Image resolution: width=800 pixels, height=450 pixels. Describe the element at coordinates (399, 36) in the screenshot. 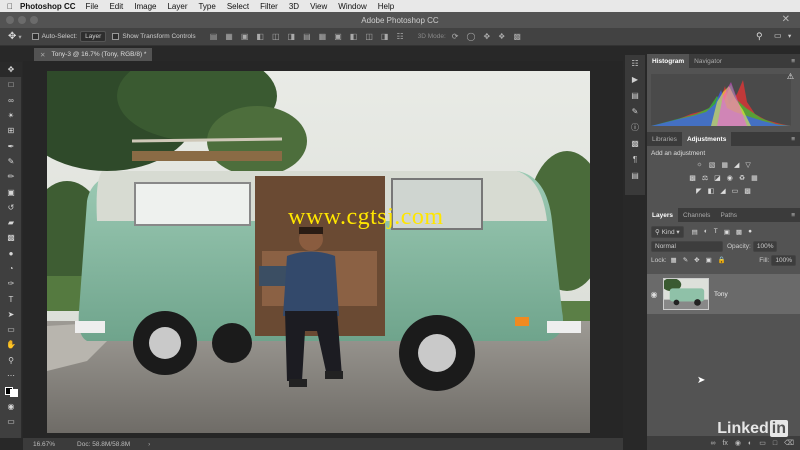

I see `auto-align-icon: ☷` at that location.